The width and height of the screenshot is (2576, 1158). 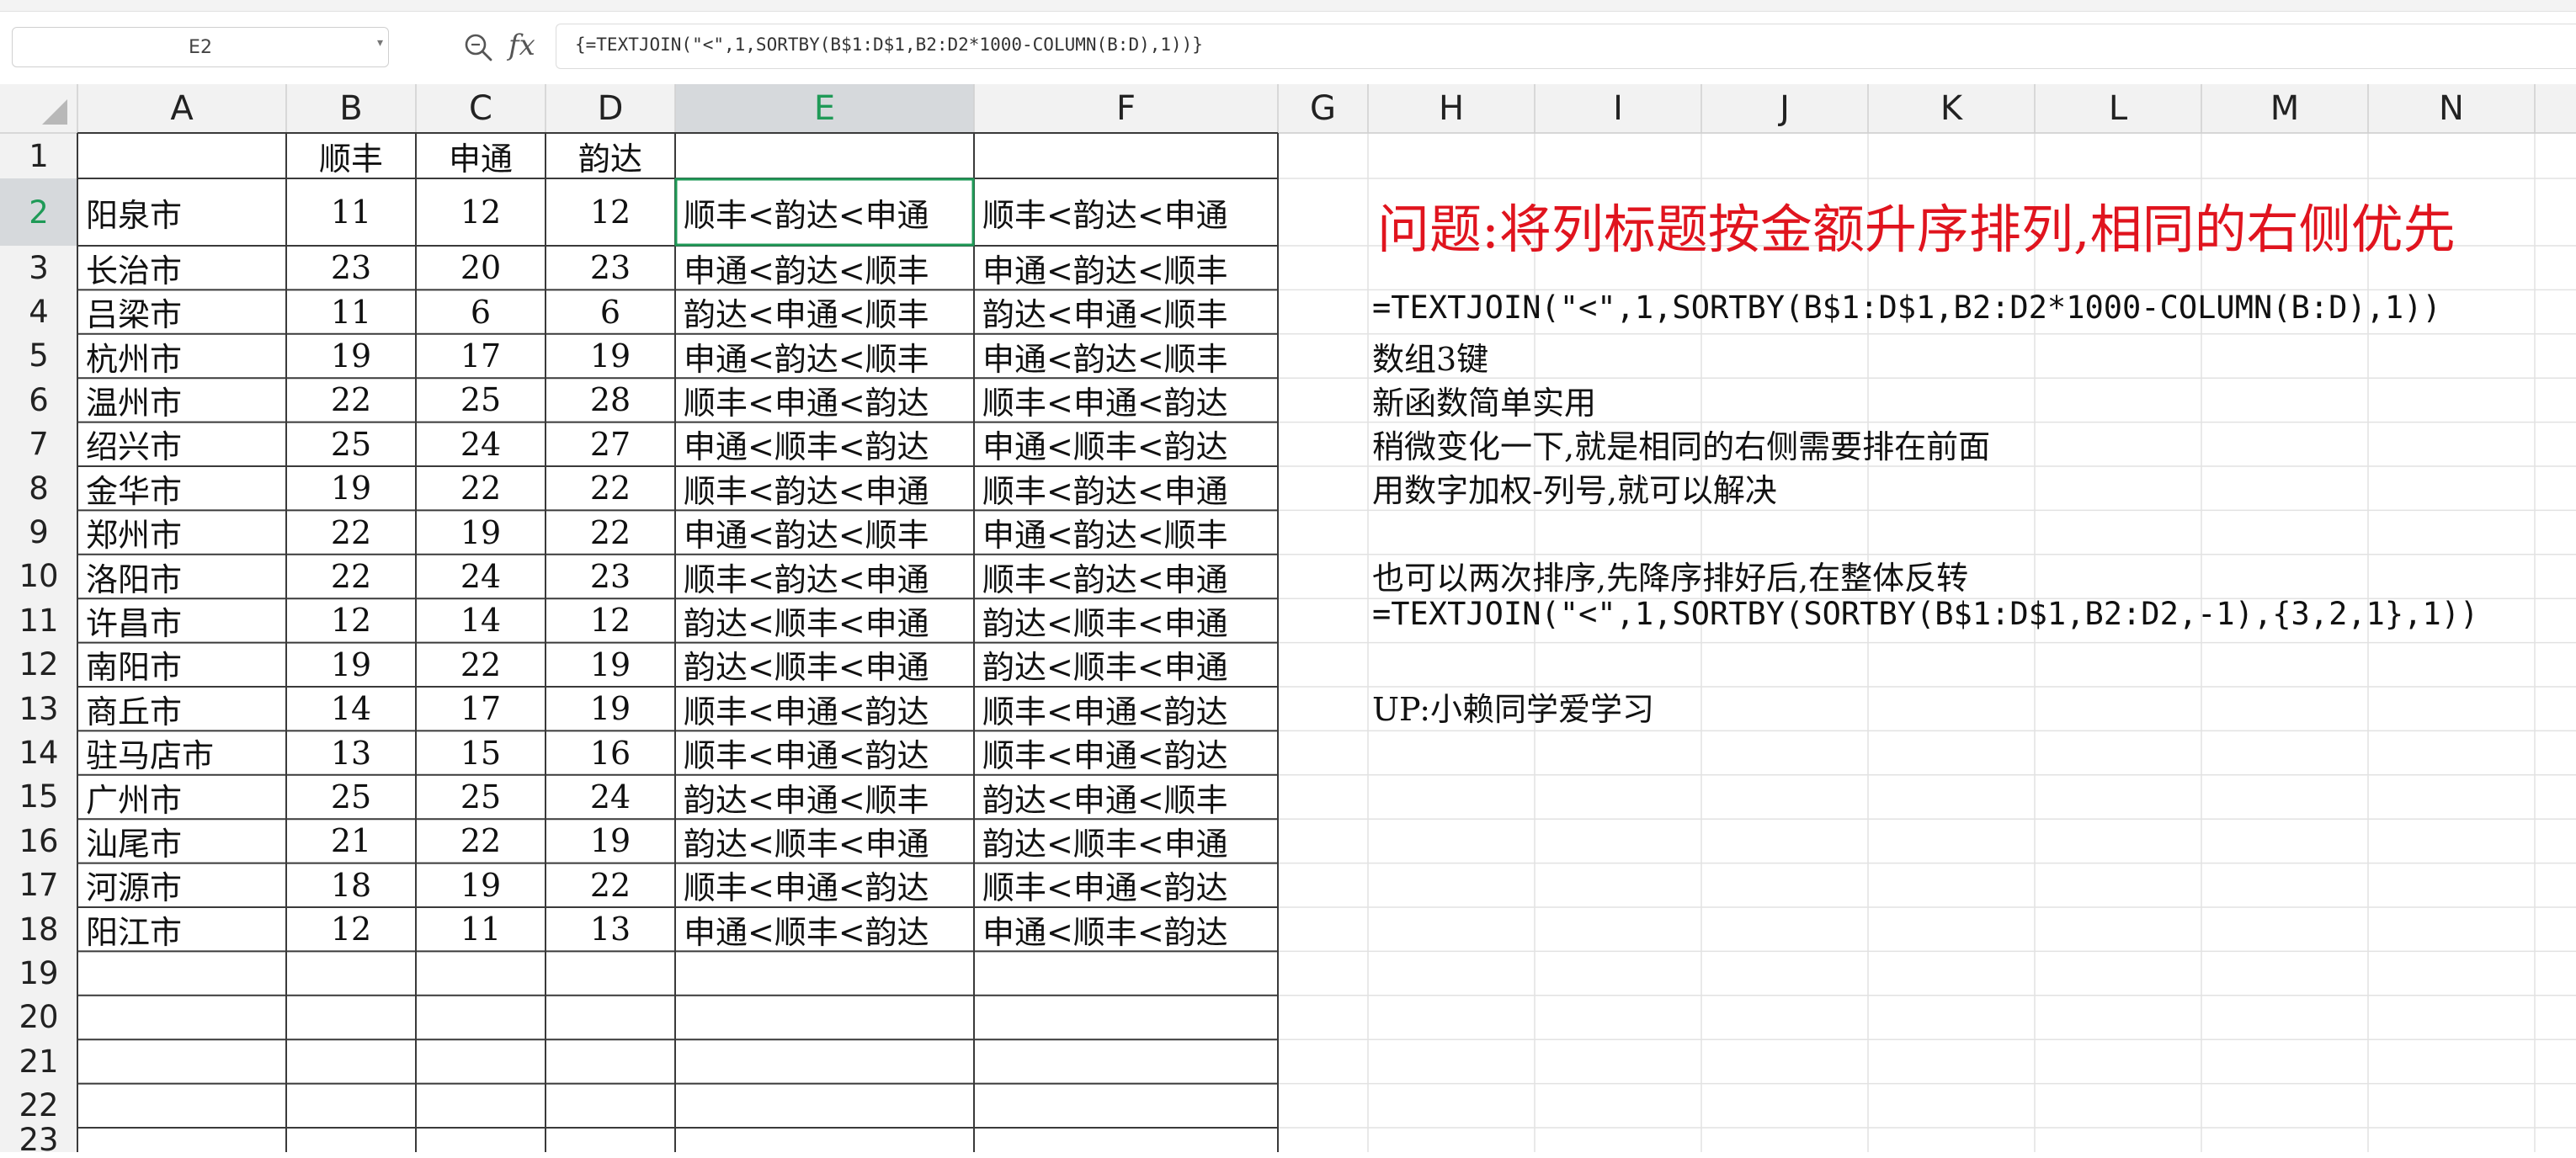 I want to click on table-cell-e7: 申通<顺丰<韵达, so click(x=825, y=444).